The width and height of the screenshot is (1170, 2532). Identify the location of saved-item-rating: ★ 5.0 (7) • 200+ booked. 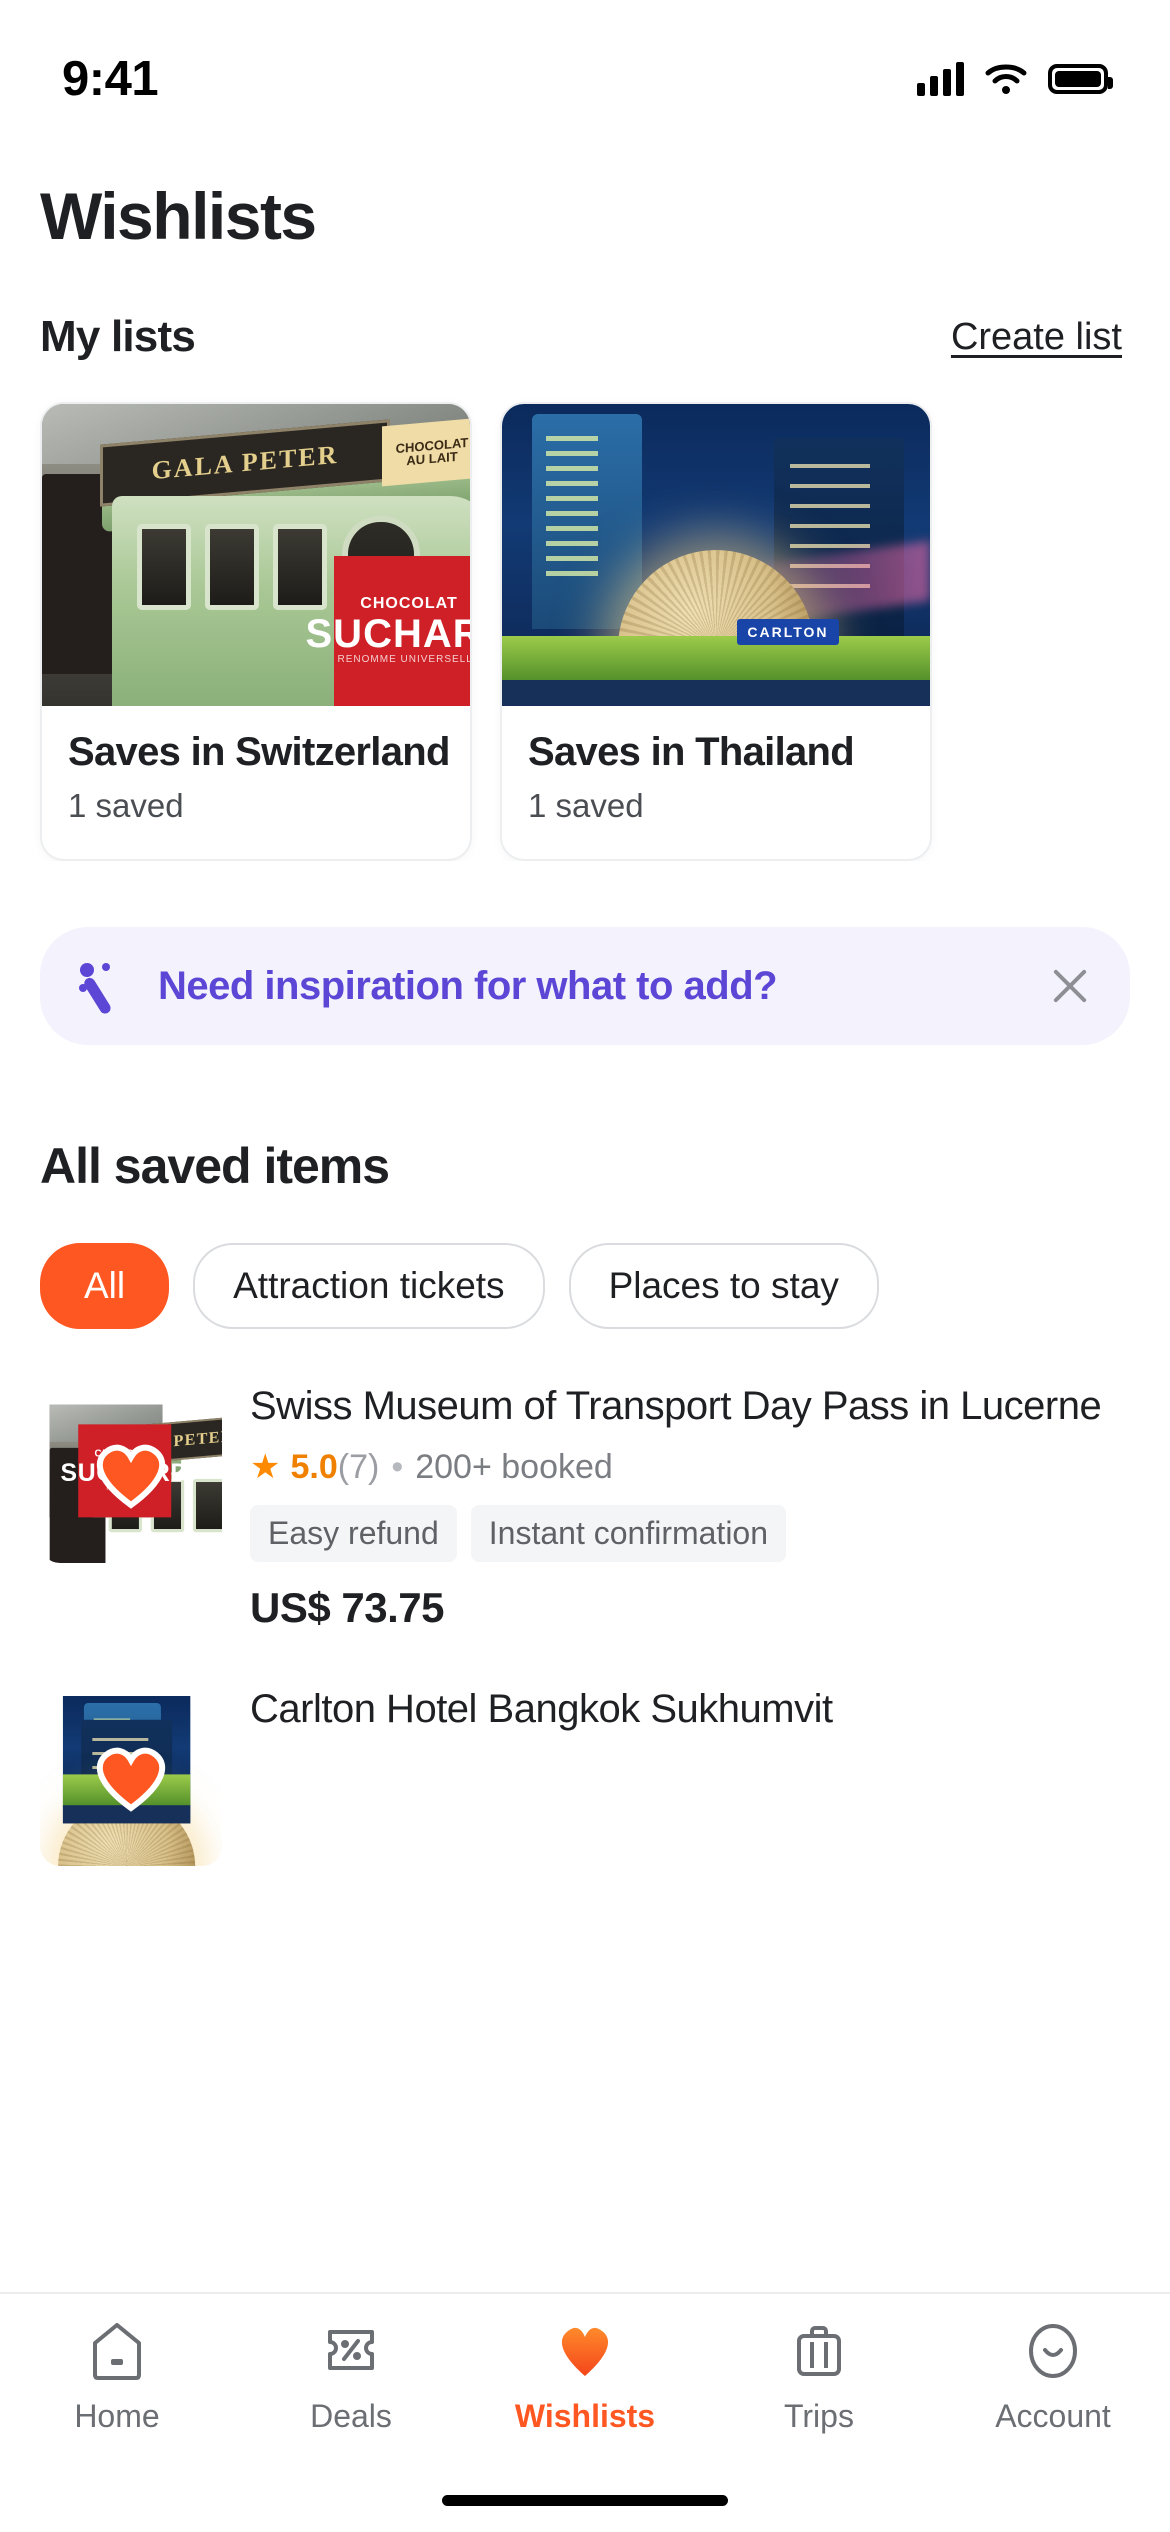
(694, 1467).